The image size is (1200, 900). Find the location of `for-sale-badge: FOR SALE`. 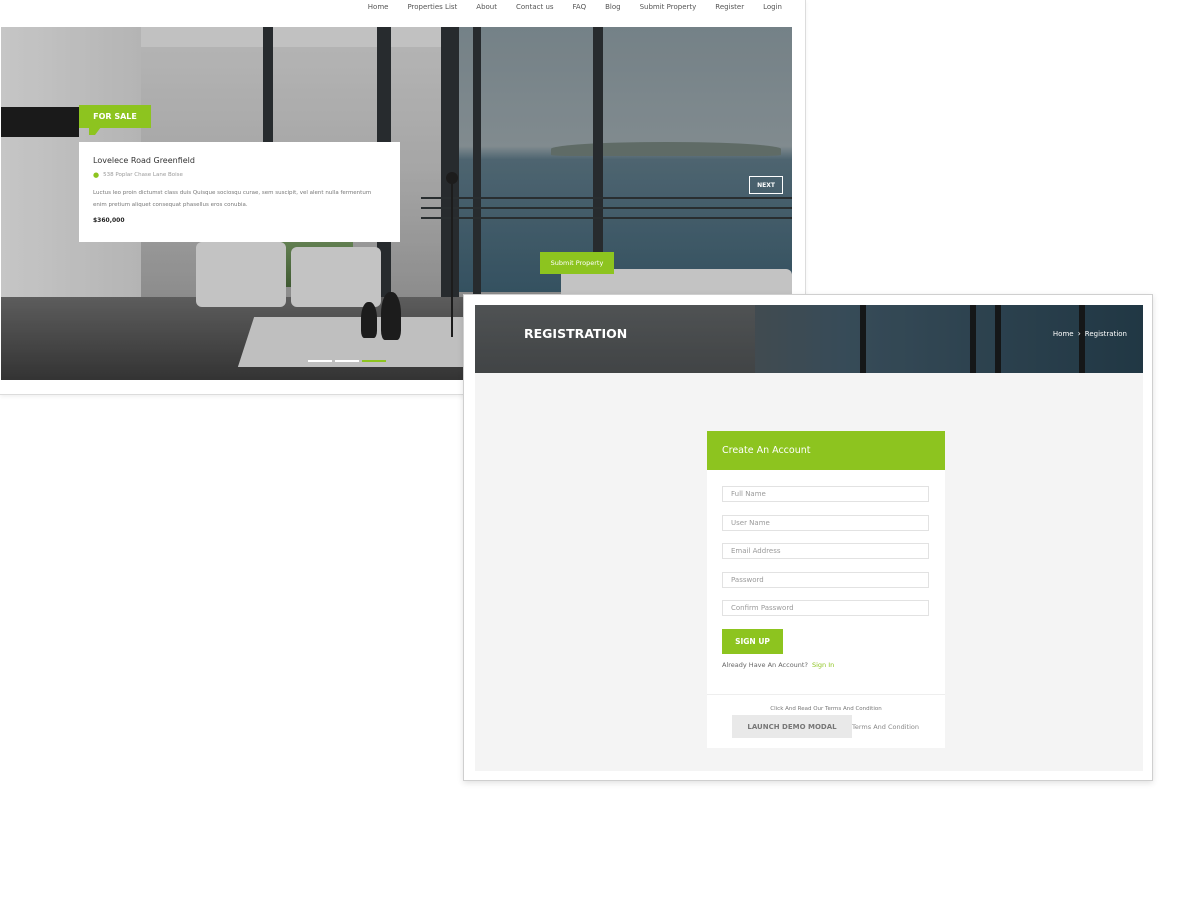

for-sale-badge: FOR SALE is located at coordinates (115, 120).